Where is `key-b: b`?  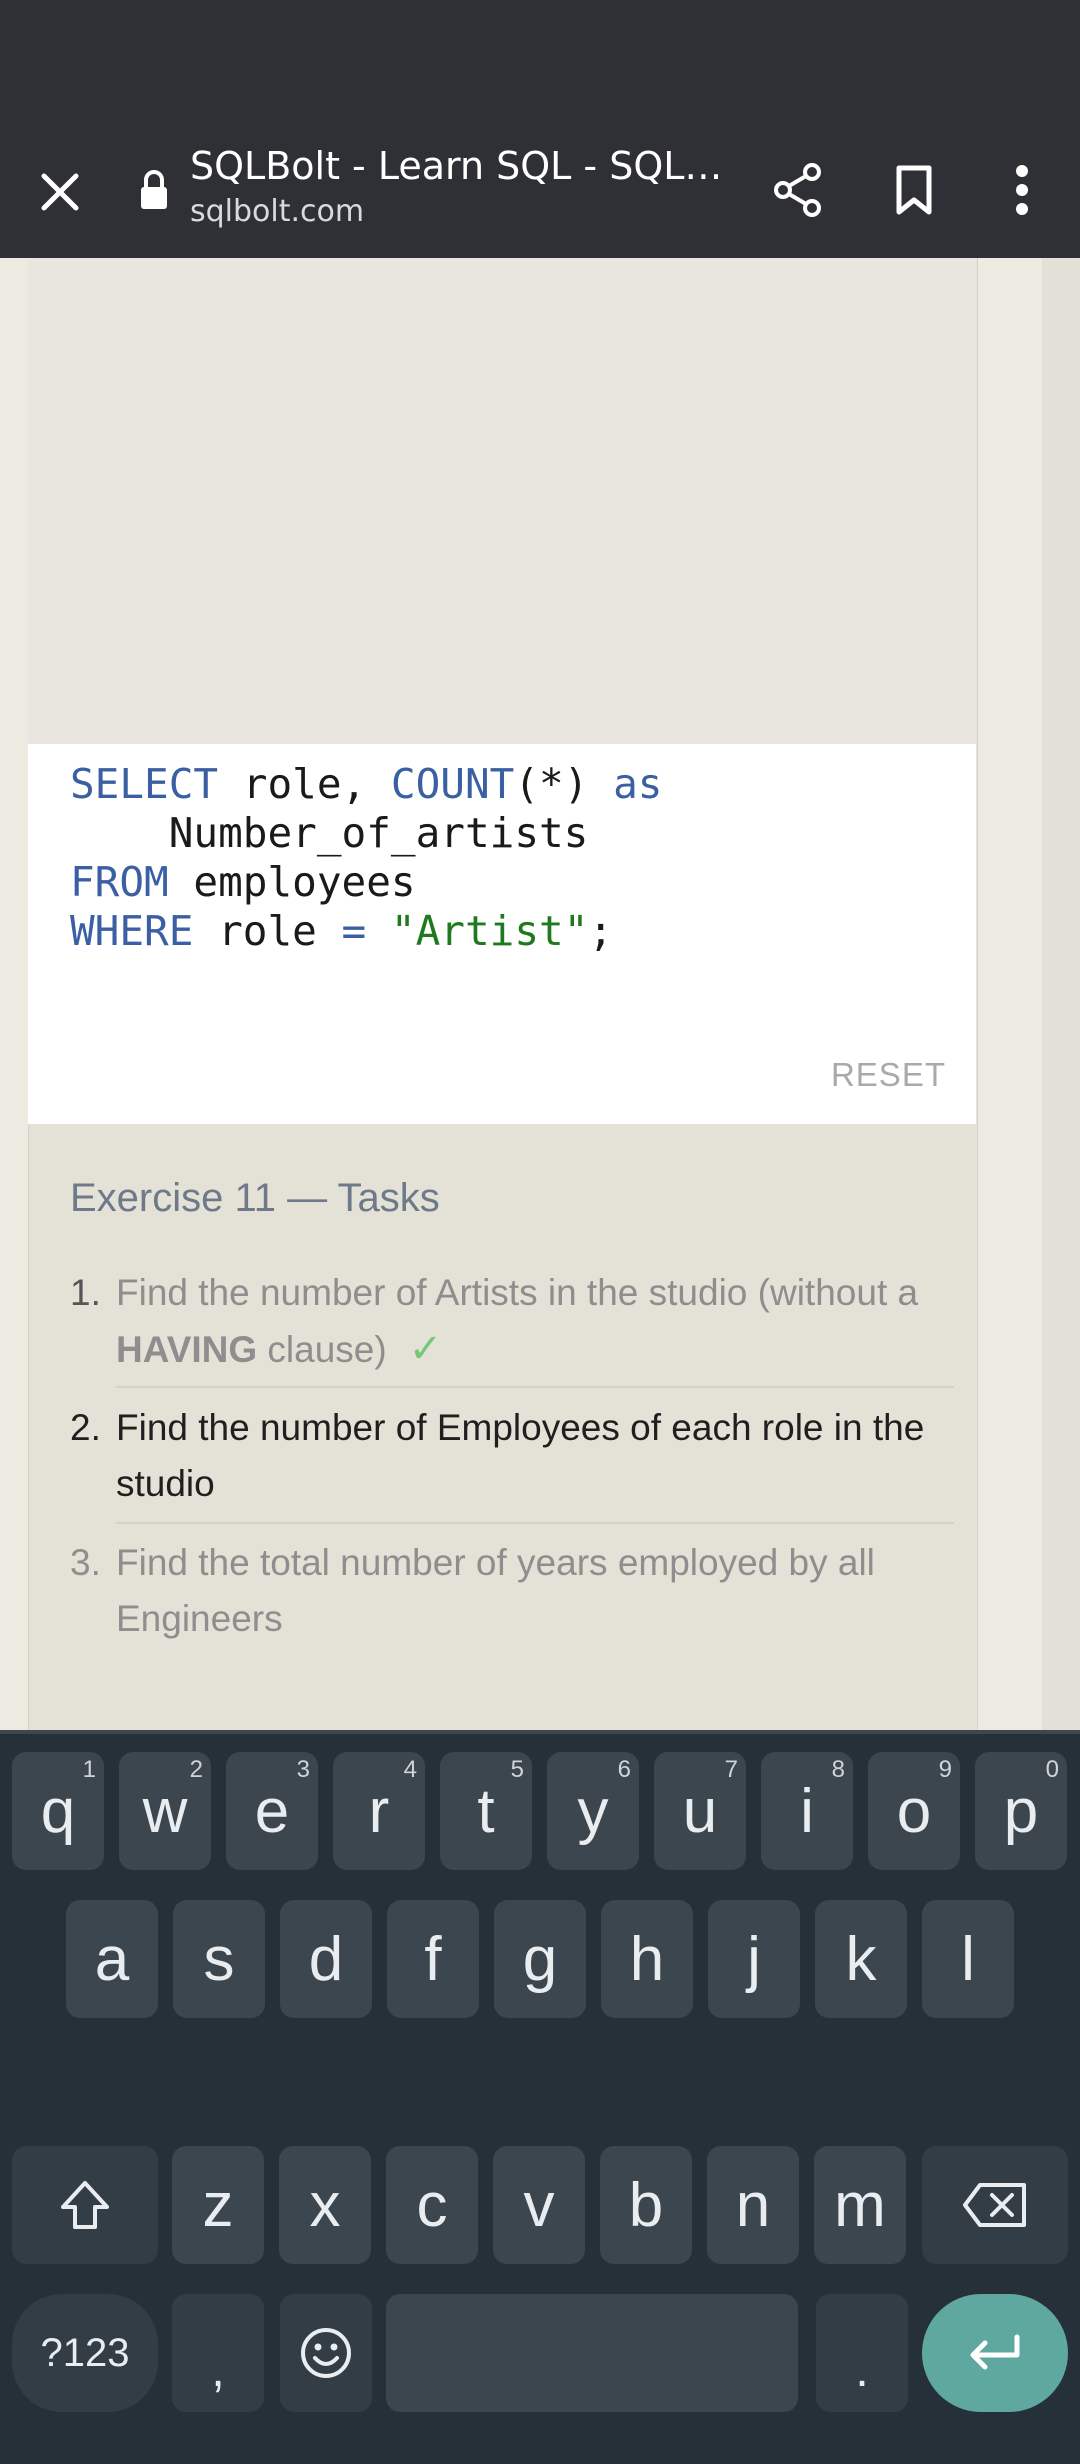 key-b: b is located at coordinates (646, 2205).